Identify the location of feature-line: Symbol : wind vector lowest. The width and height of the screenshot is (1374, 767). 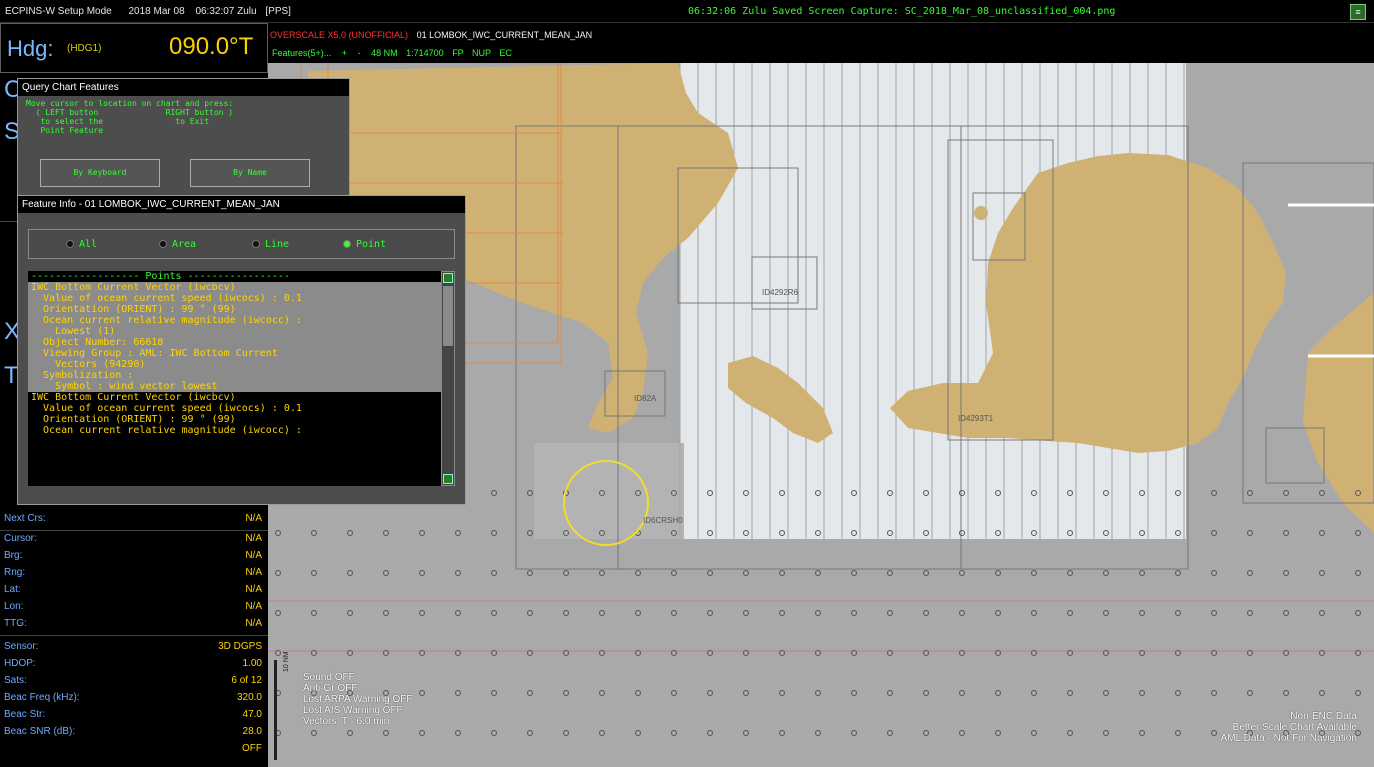
(234, 386).